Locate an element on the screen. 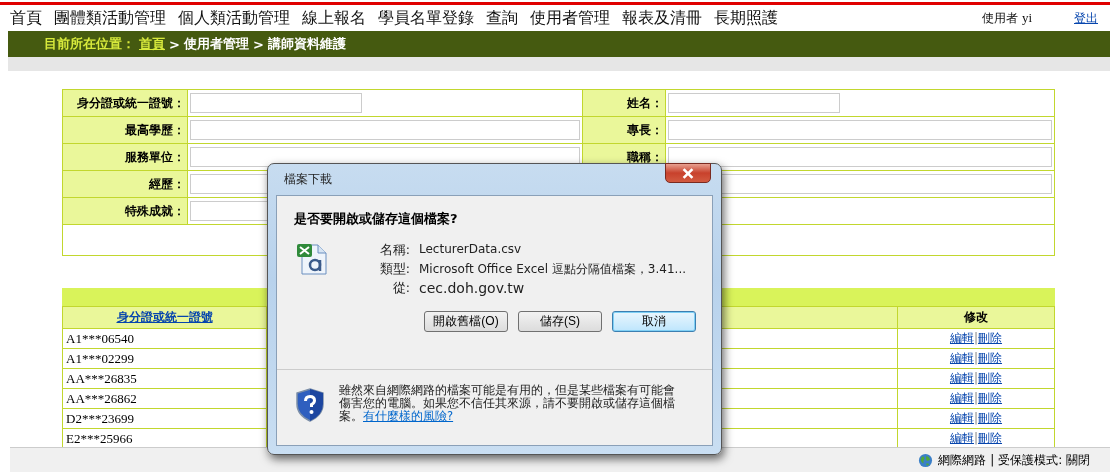  field-label: 特殊成就： is located at coordinates (155, 210).